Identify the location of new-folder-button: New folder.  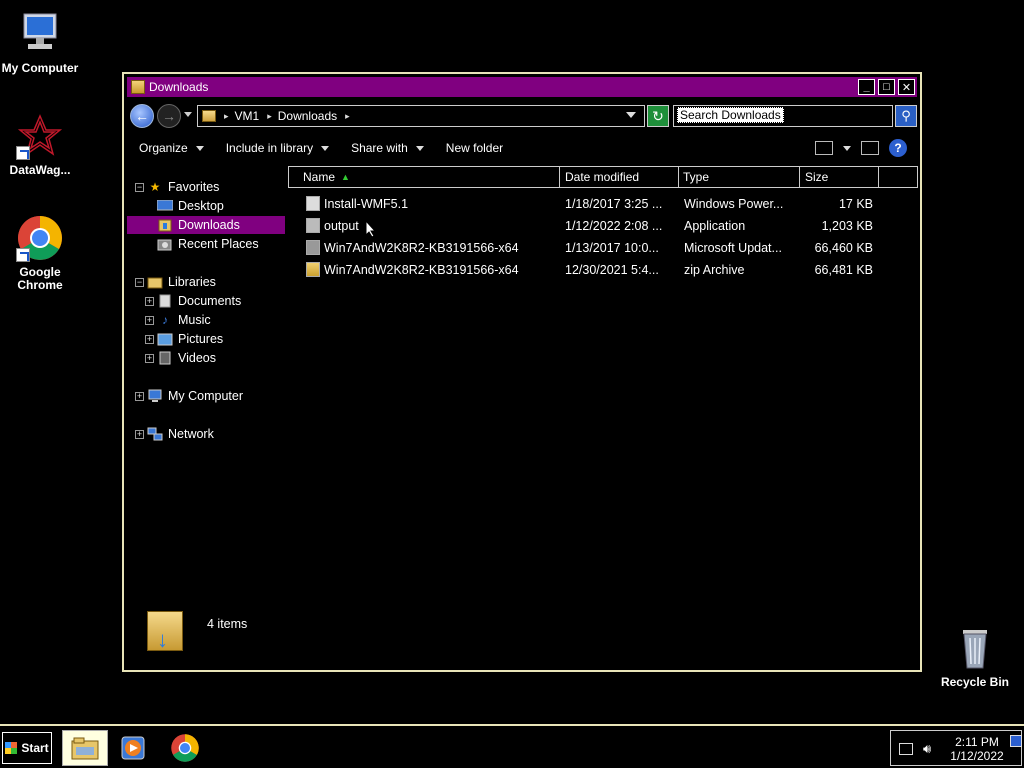
(474, 148).